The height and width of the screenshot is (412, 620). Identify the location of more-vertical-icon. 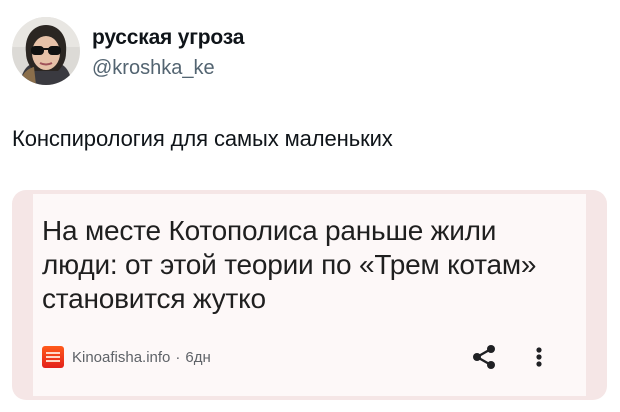
(539, 357).